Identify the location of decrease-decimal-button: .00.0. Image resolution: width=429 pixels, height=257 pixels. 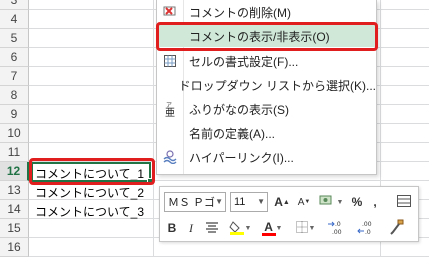
(367, 228).